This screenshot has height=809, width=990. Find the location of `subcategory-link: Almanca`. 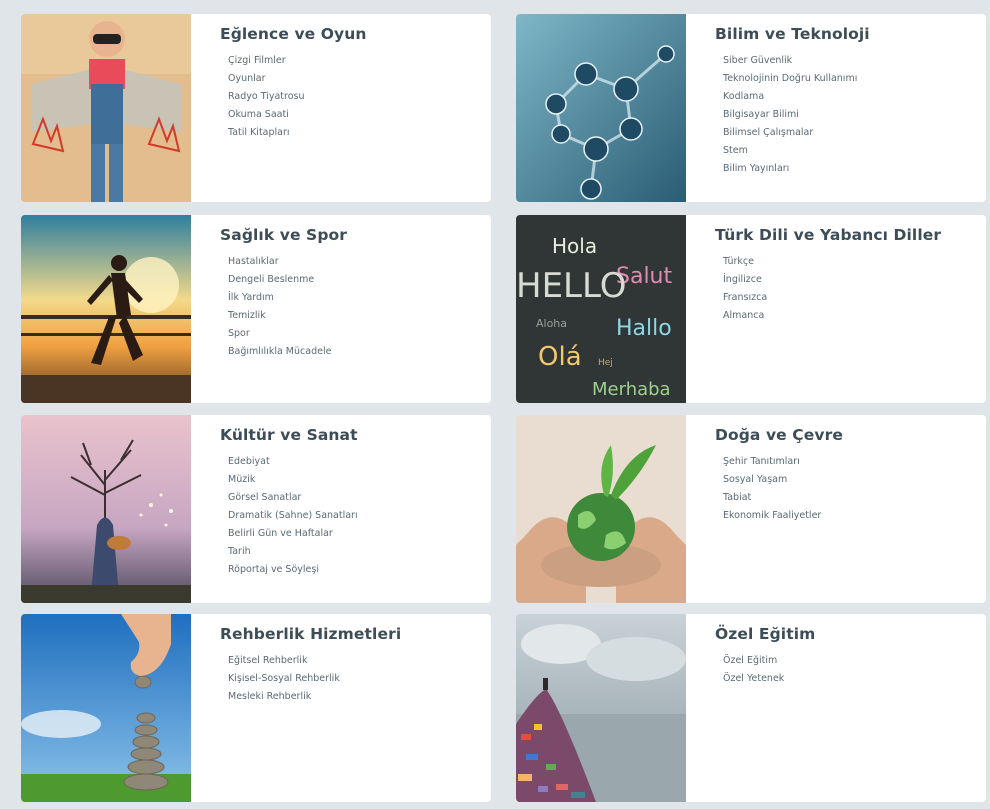

subcategory-link: Almanca is located at coordinates (849, 316).